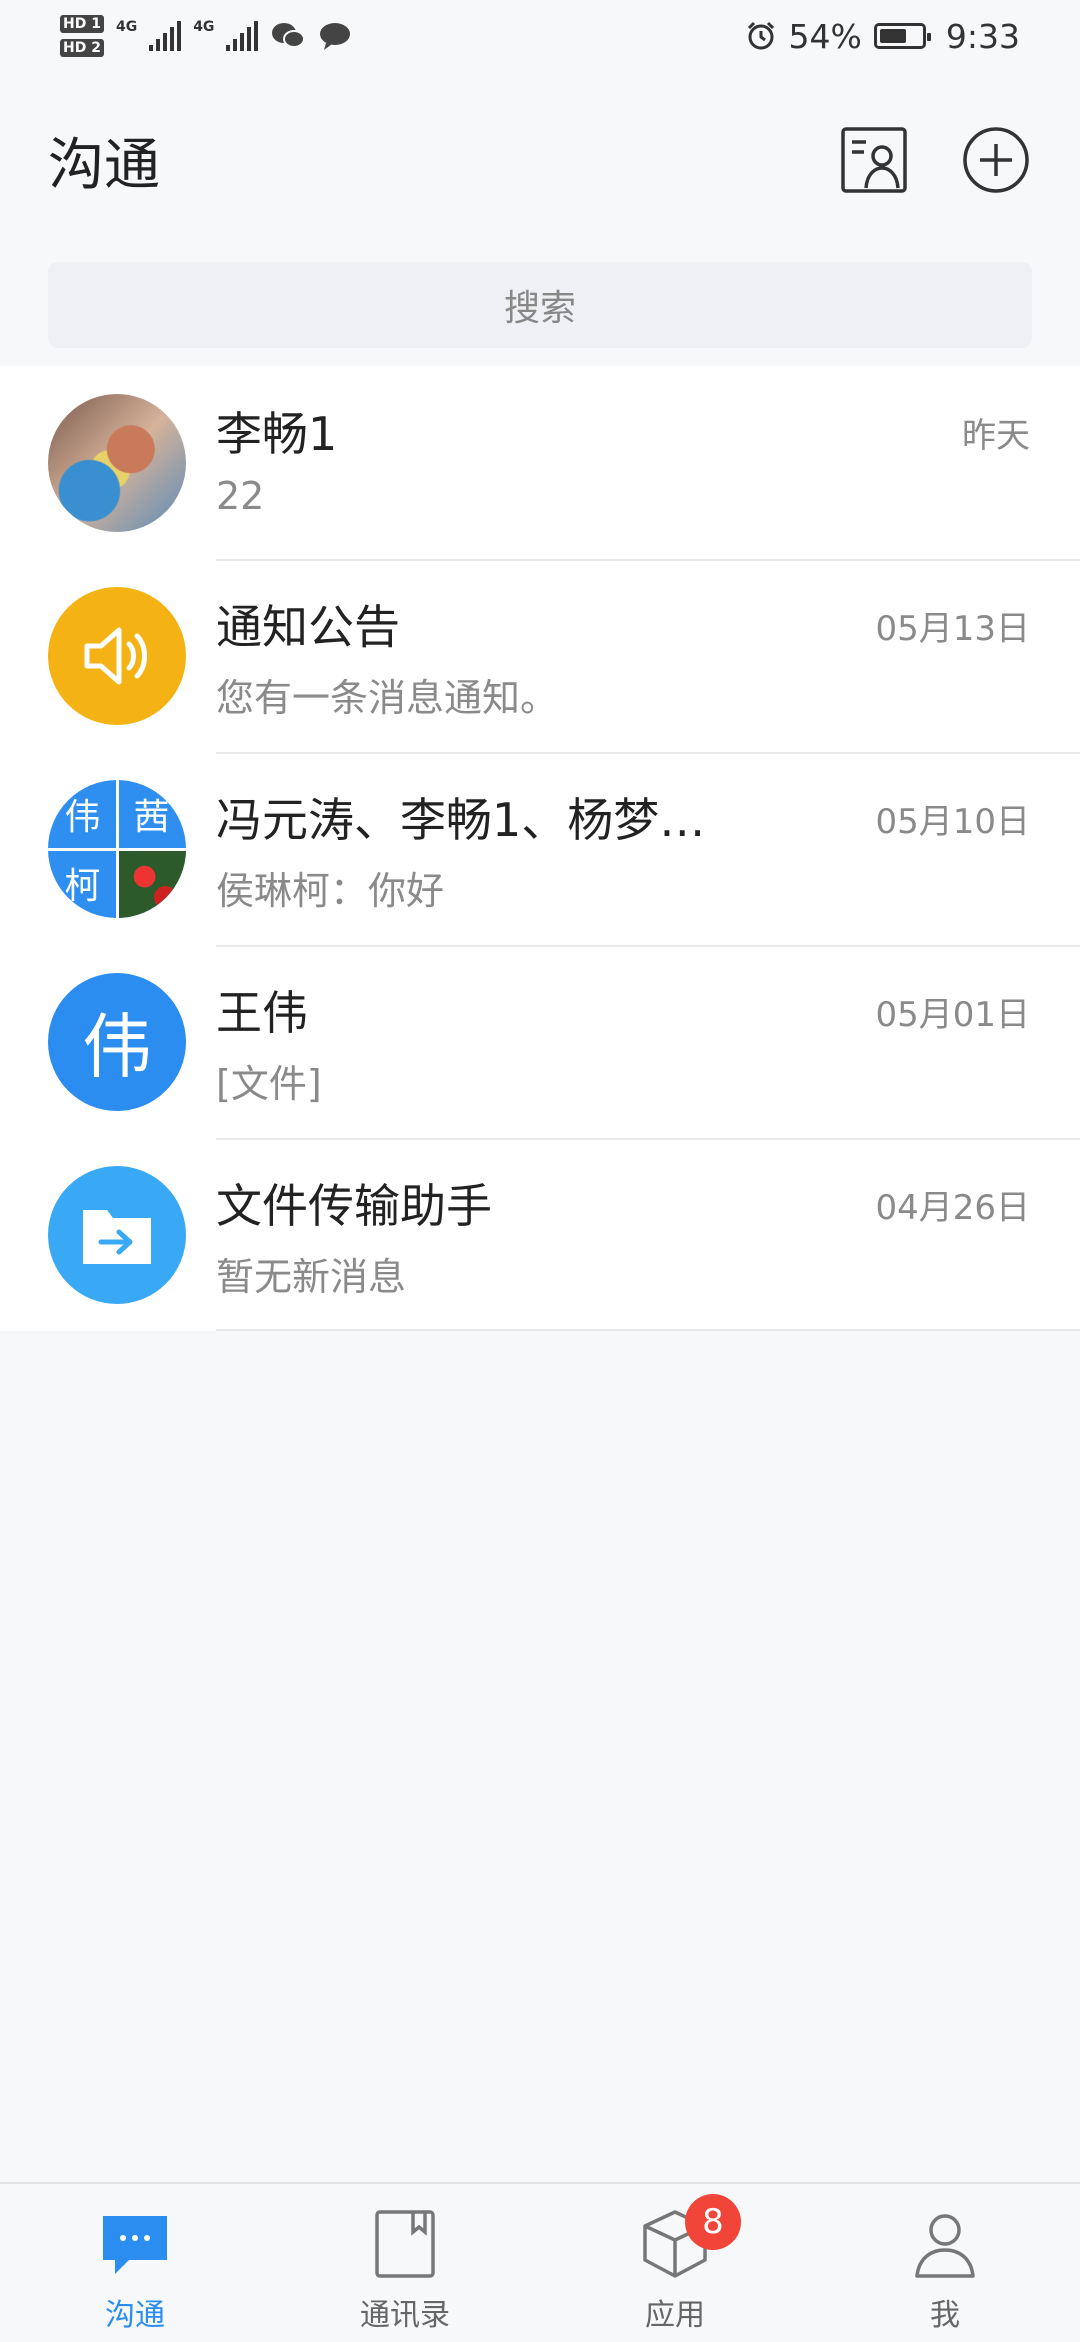  What do you see at coordinates (135, 2315) in the screenshot?
I see `tab-label: 沟通` at bounding box center [135, 2315].